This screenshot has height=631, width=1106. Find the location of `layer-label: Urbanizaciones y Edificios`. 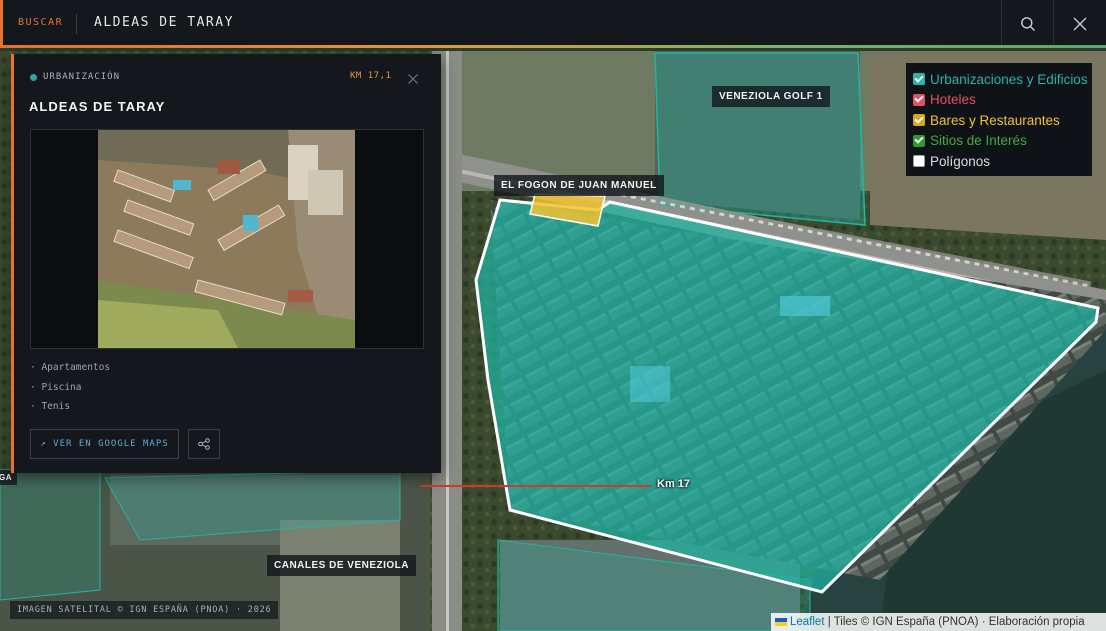

layer-label: Urbanizaciones y Edificios is located at coordinates (1009, 79).